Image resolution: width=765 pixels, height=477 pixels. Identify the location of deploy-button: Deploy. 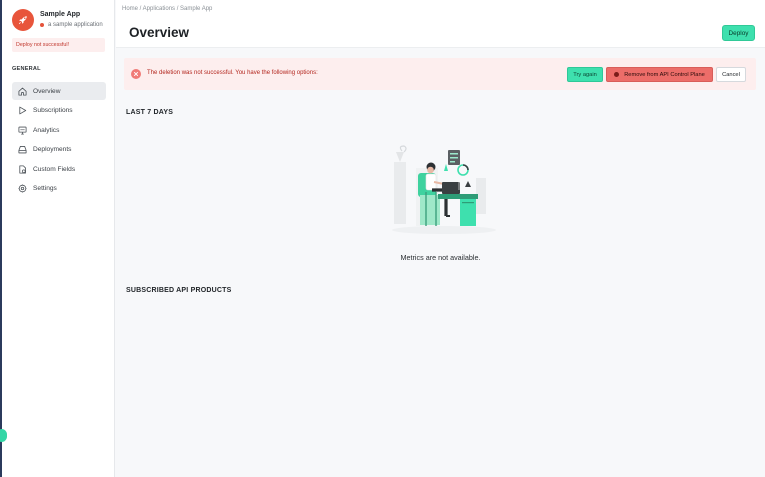
(738, 33).